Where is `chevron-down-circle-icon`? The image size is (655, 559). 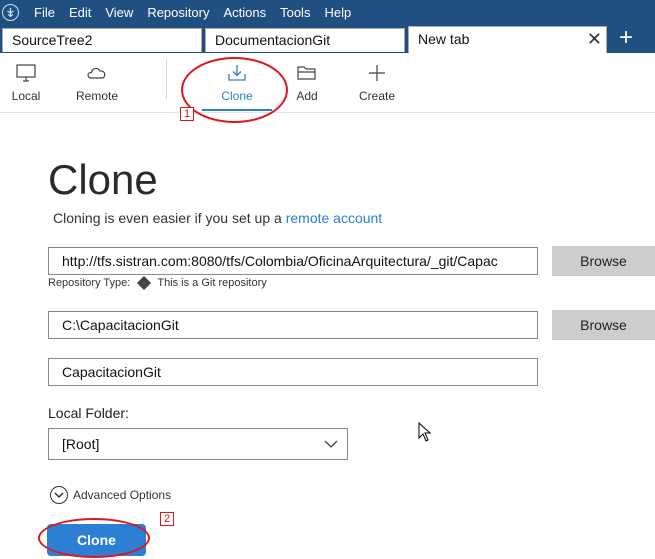
chevron-down-circle-icon is located at coordinates (59, 495).